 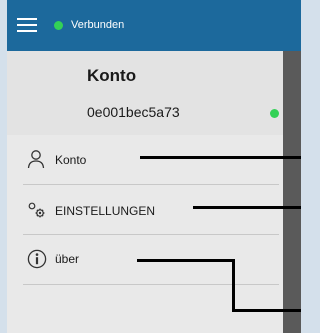 What do you see at coordinates (220, 157) in the screenshot?
I see `callout-line-konto` at bounding box center [220, 157].